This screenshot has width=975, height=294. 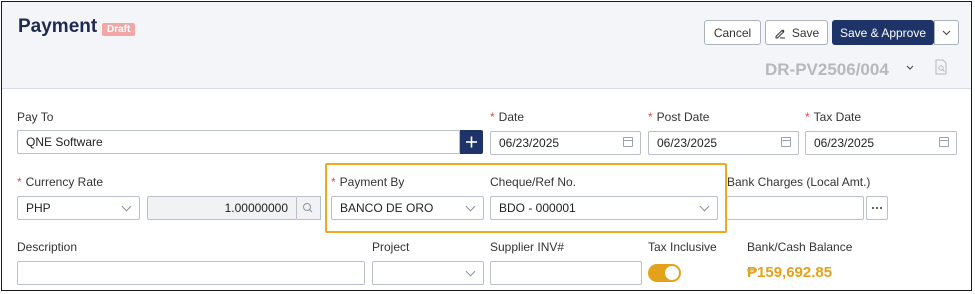 What do you see at coordinates (238, 142) in the screenshot?
I see `pay-to-input: QNE Software` at bounding box center [238, 142].